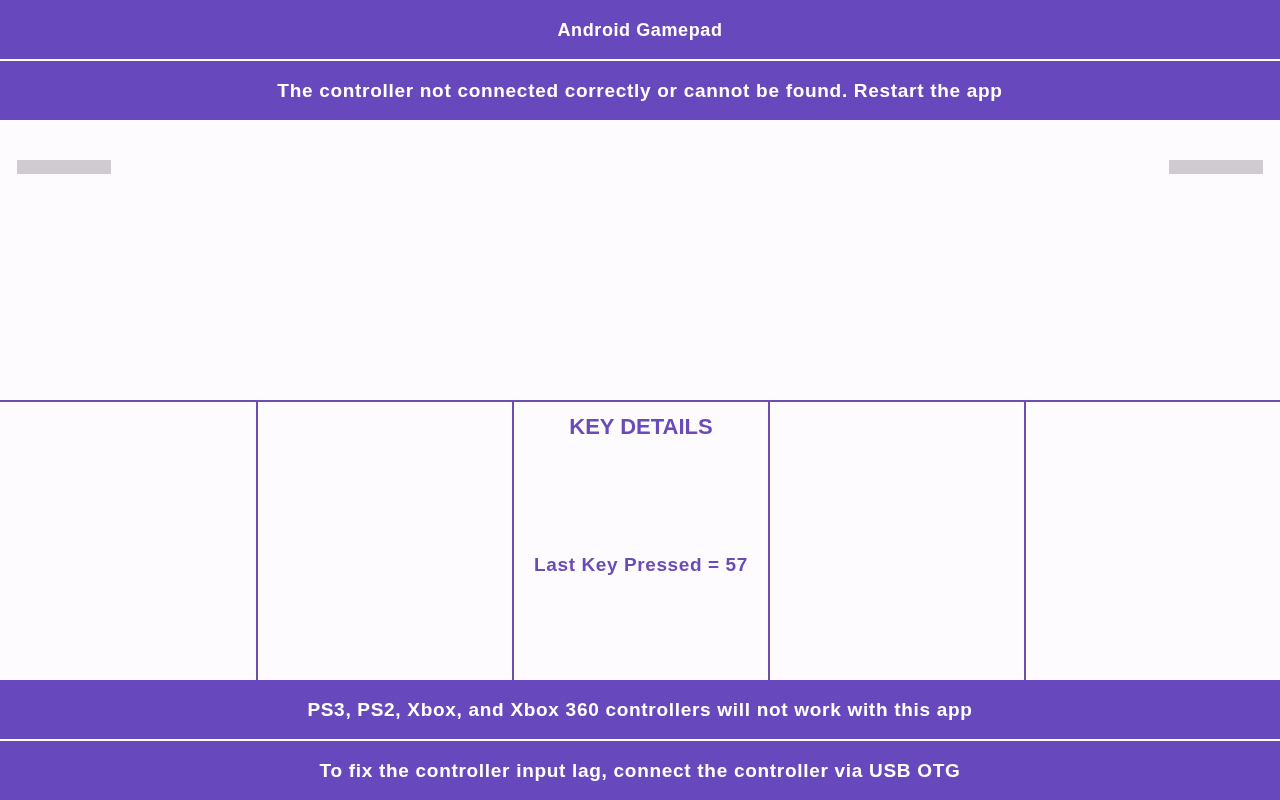 The height and width of the screenshot is (800, 1280). I want to click on notice-text: To fix the controller input lag, connect the controller via USB OTG, so click(640, 770).